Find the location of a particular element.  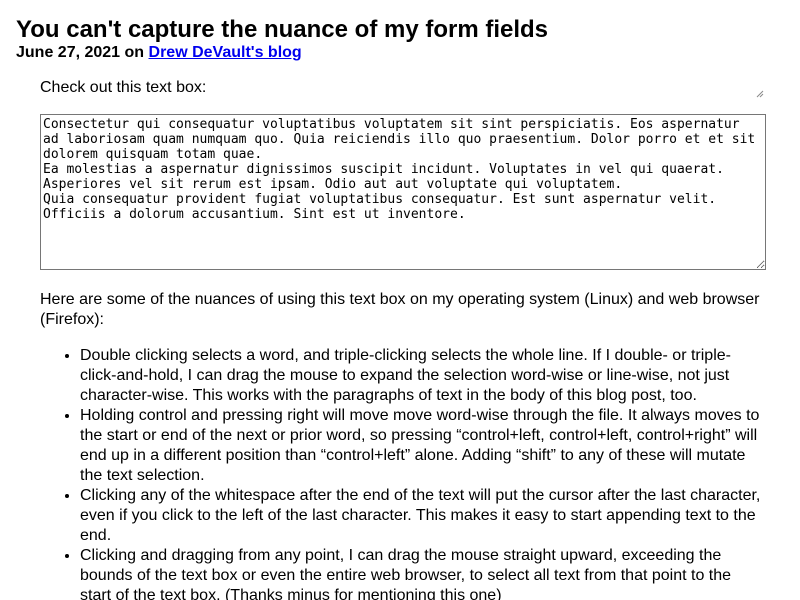

blog-home-link: Drew DeVault's blog is located at coordinates (225, 52).